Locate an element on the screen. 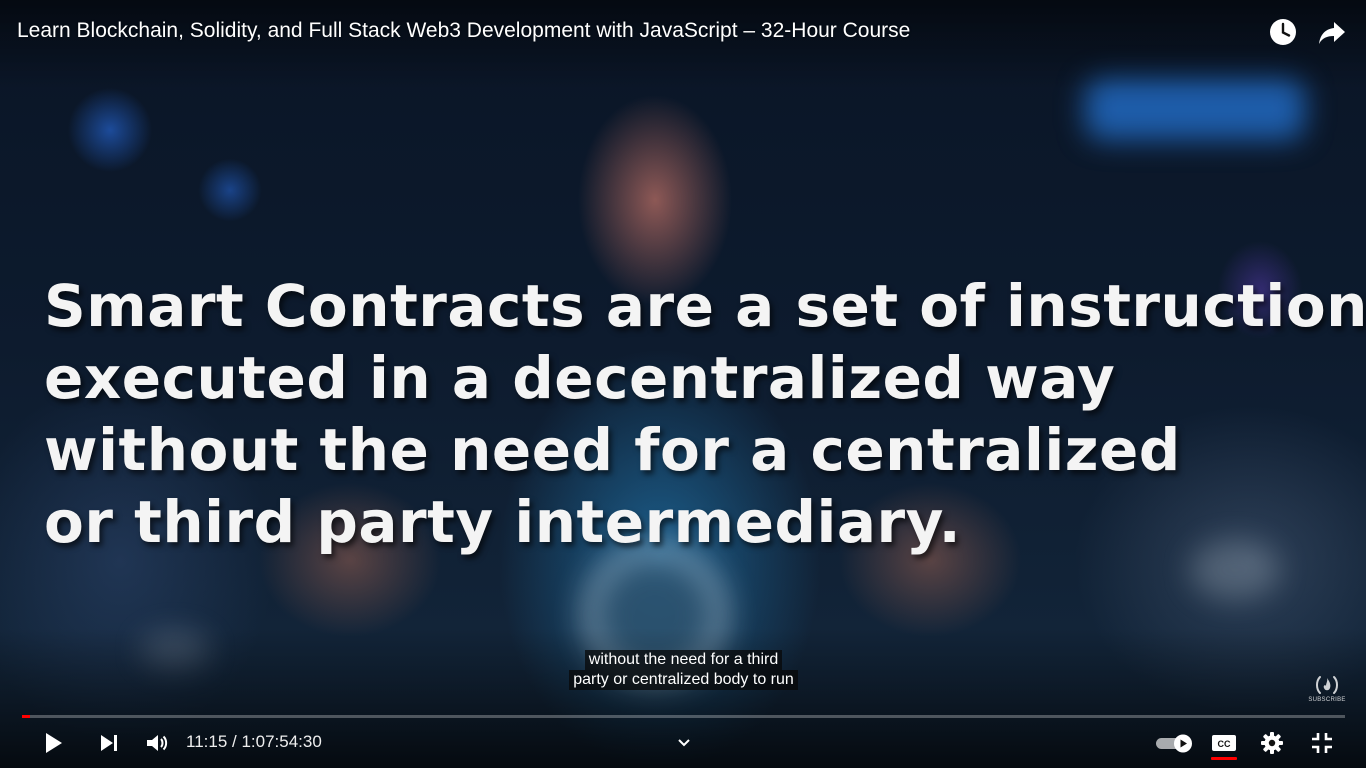 This screenshot has height=768, width=1366. mute-button is located at coordinates (157, 743).